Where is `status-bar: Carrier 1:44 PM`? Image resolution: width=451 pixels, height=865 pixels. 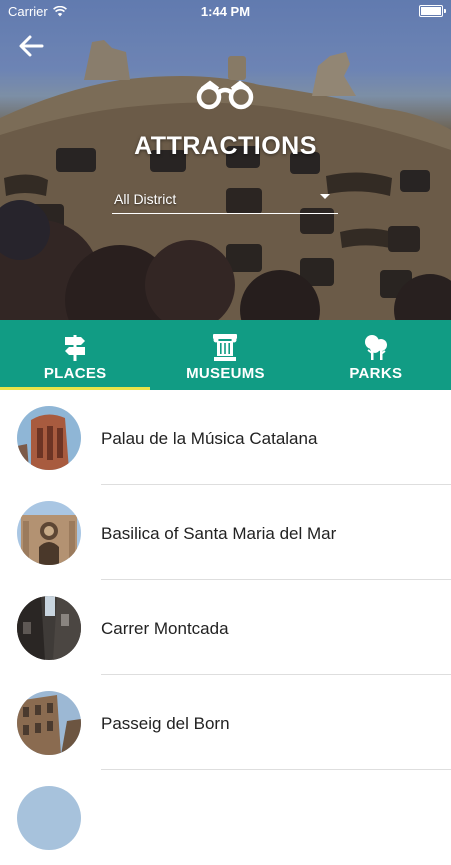
status-bar: Carrier 1:44 PM is located at coordinates (225, 11).